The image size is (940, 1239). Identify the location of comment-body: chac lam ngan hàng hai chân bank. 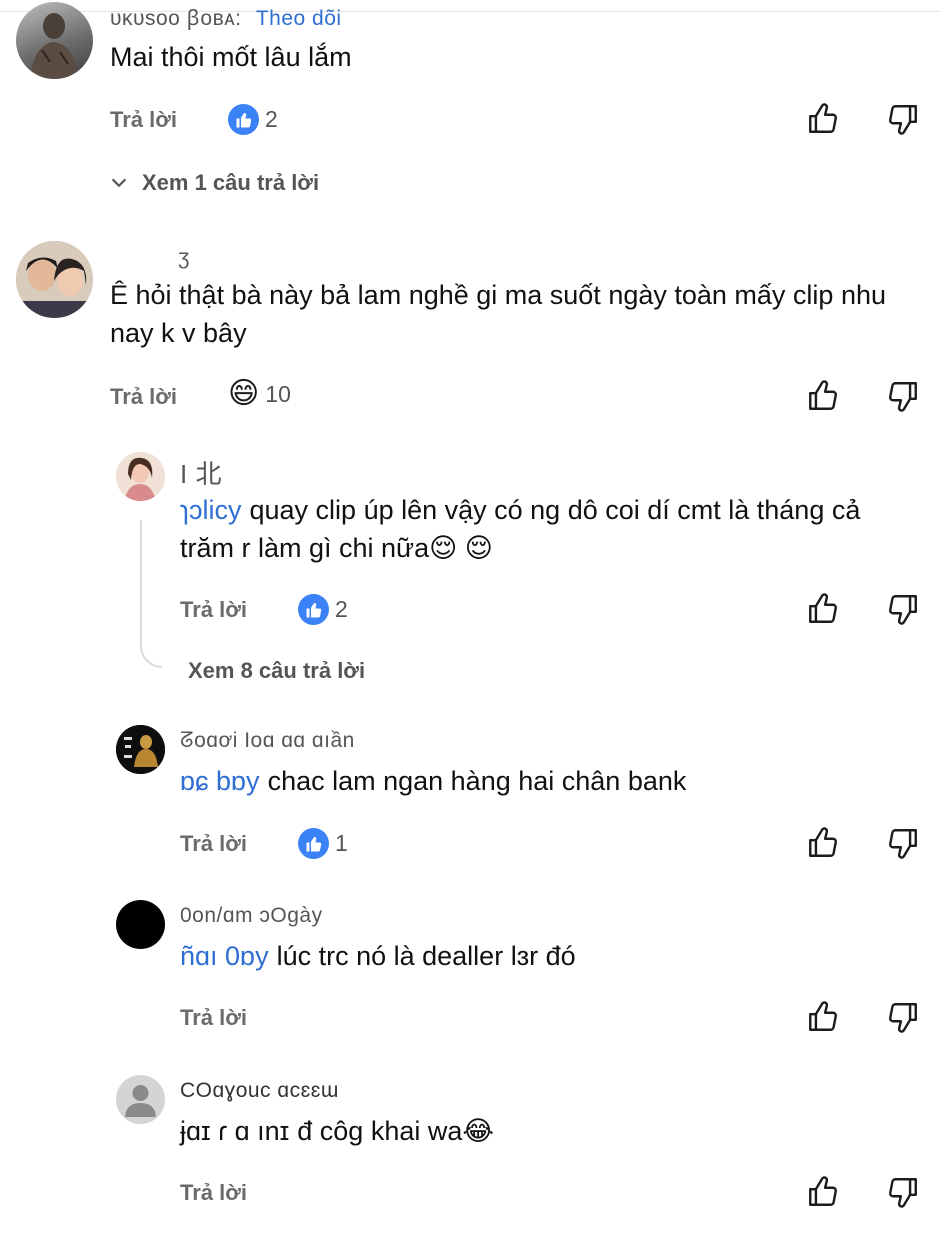
(477, 781).